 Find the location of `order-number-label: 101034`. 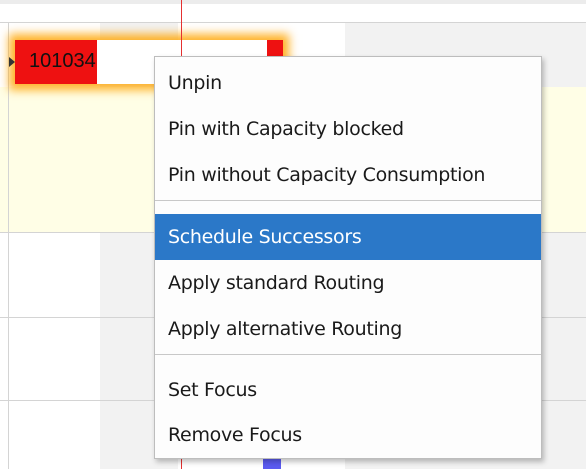

order-number-label: 101034 is located at coordinates (62, 61).